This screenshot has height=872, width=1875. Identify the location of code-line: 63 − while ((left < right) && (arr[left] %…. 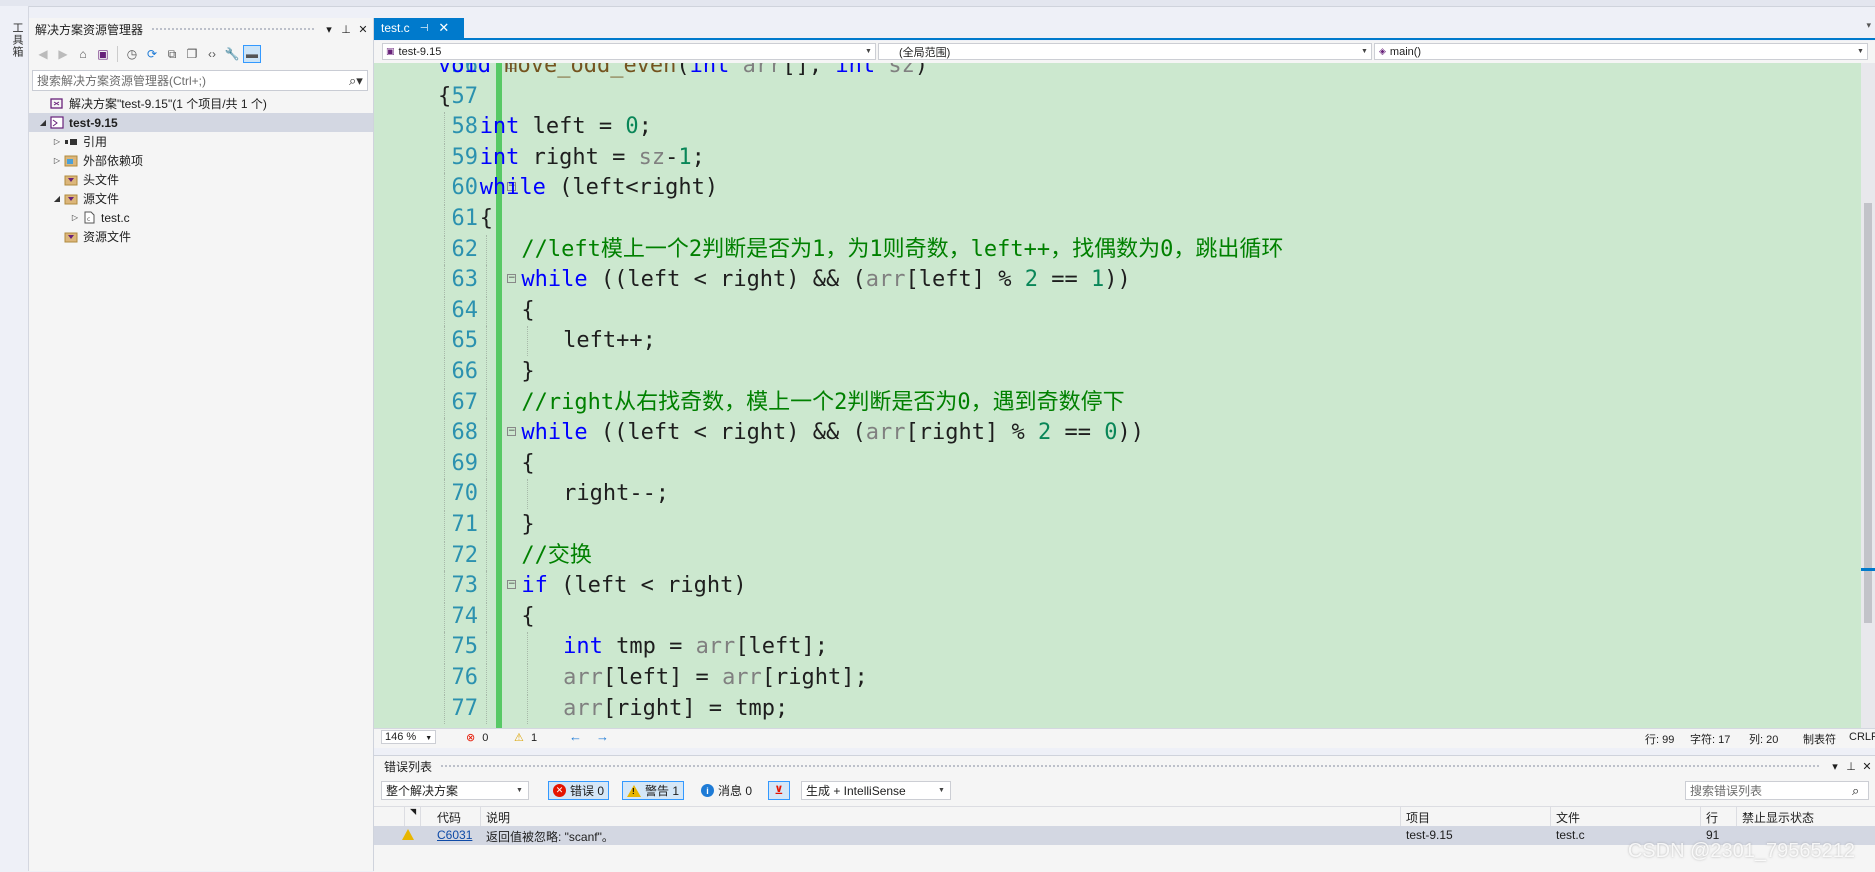
(1117, 280).